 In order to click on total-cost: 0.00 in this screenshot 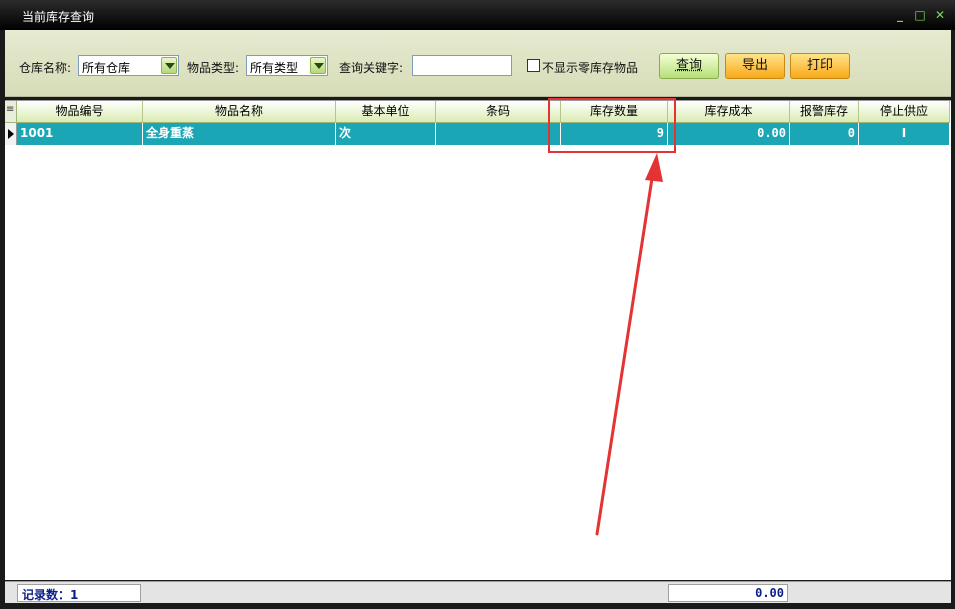, I will do `click(769, 593)`.